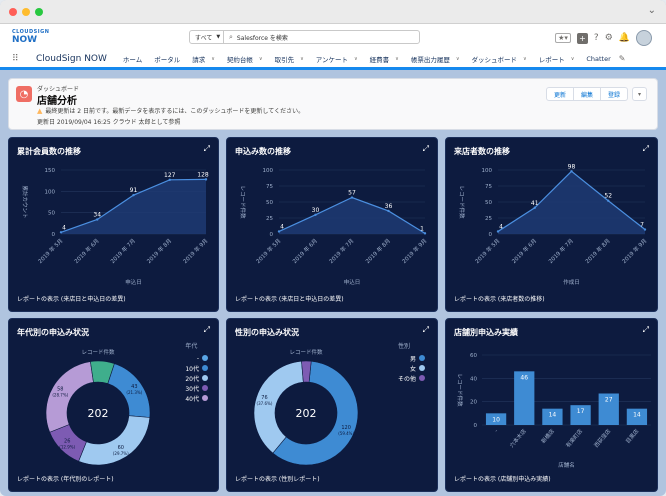 This screenshot has height=496, width=666. Describe the element at coordinates (167, 59) in the screenshot. I see `nav-item-1: ポータル` at that location.